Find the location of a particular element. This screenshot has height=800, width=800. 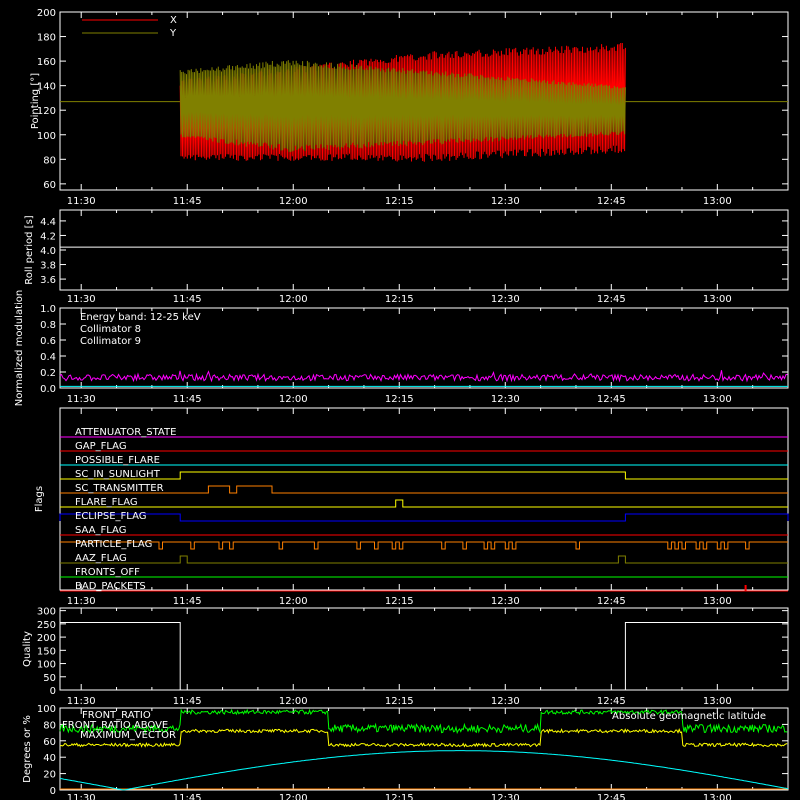

y-tick-label: 300 is located at coordinates (46, 612).